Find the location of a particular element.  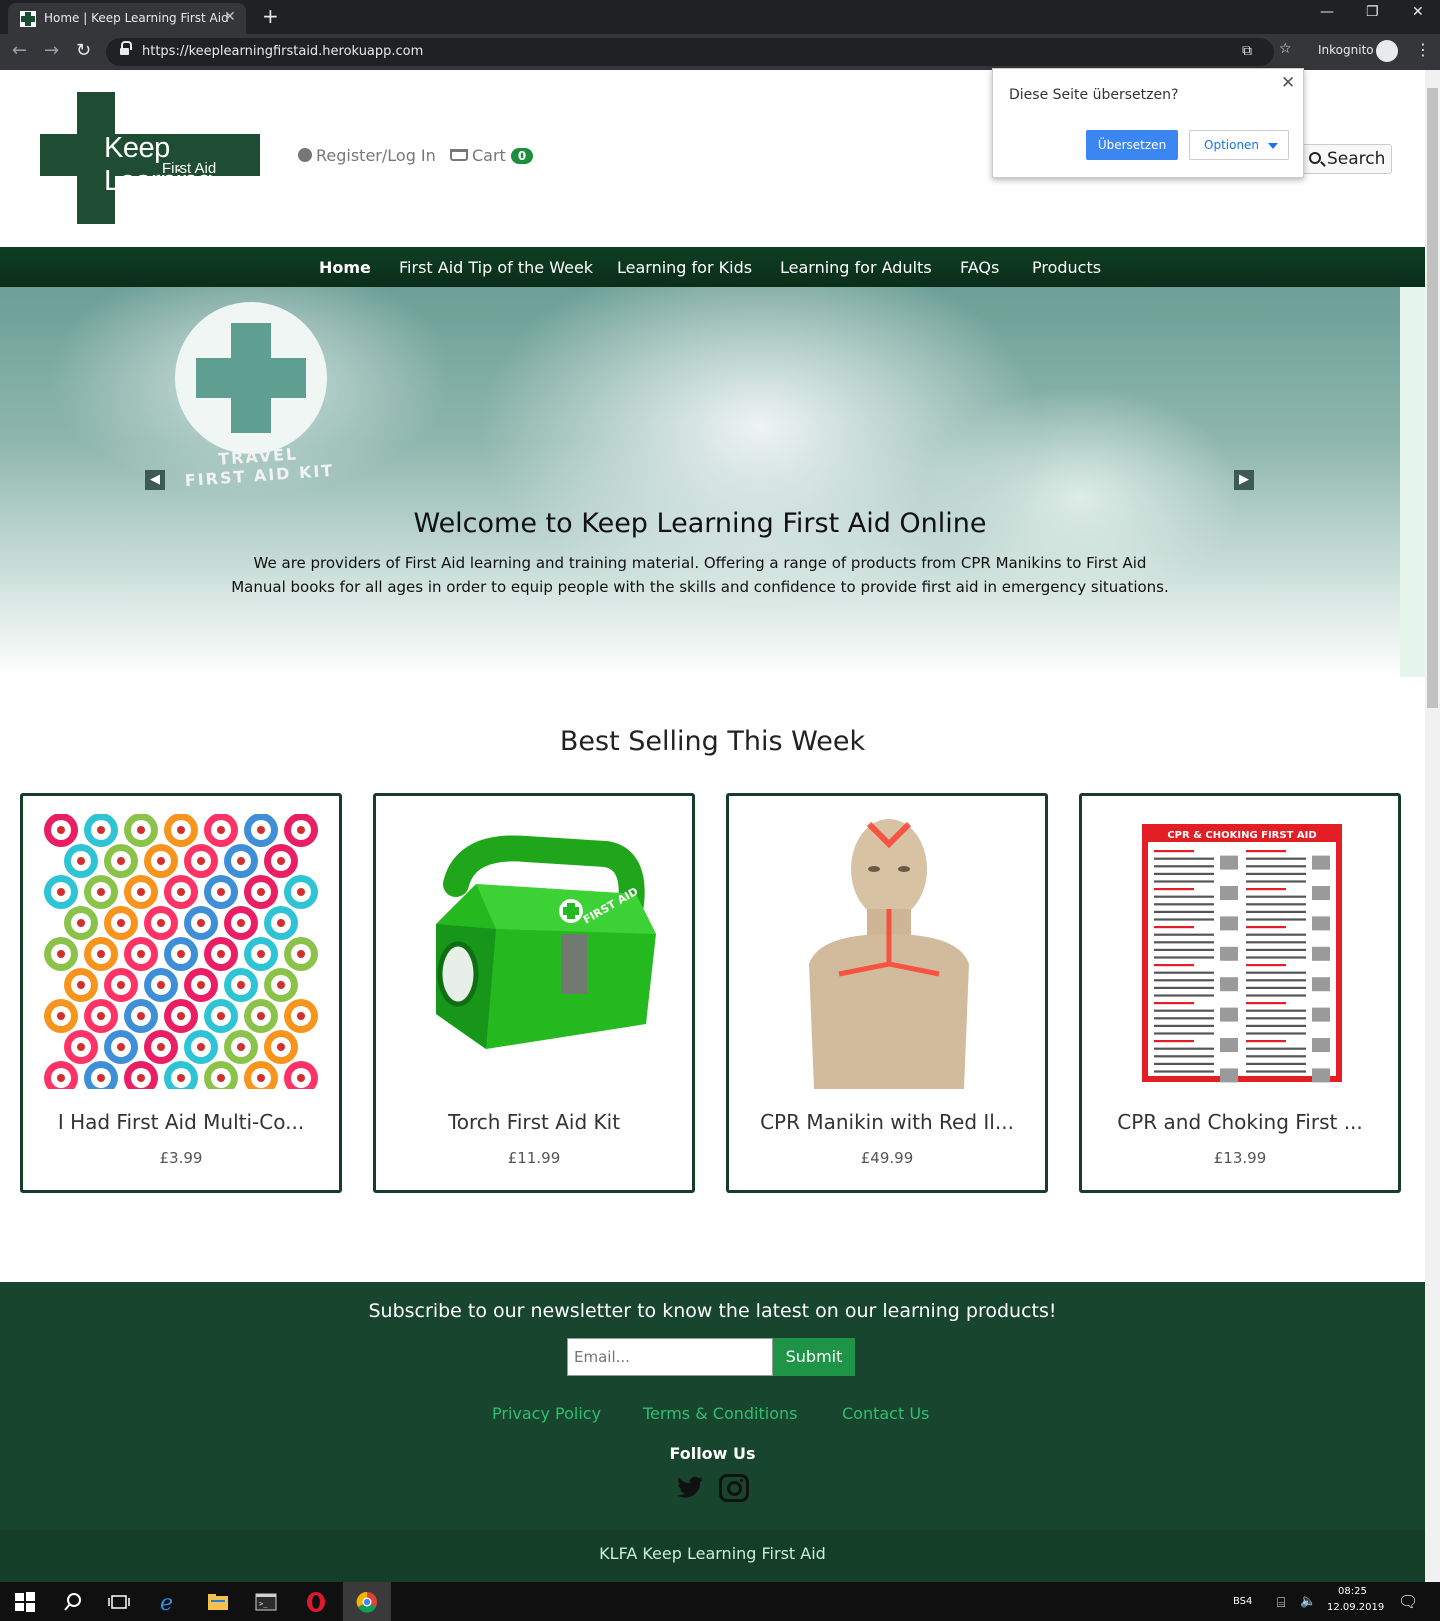

new-tab-button: + is located at coordinates (270, 16).